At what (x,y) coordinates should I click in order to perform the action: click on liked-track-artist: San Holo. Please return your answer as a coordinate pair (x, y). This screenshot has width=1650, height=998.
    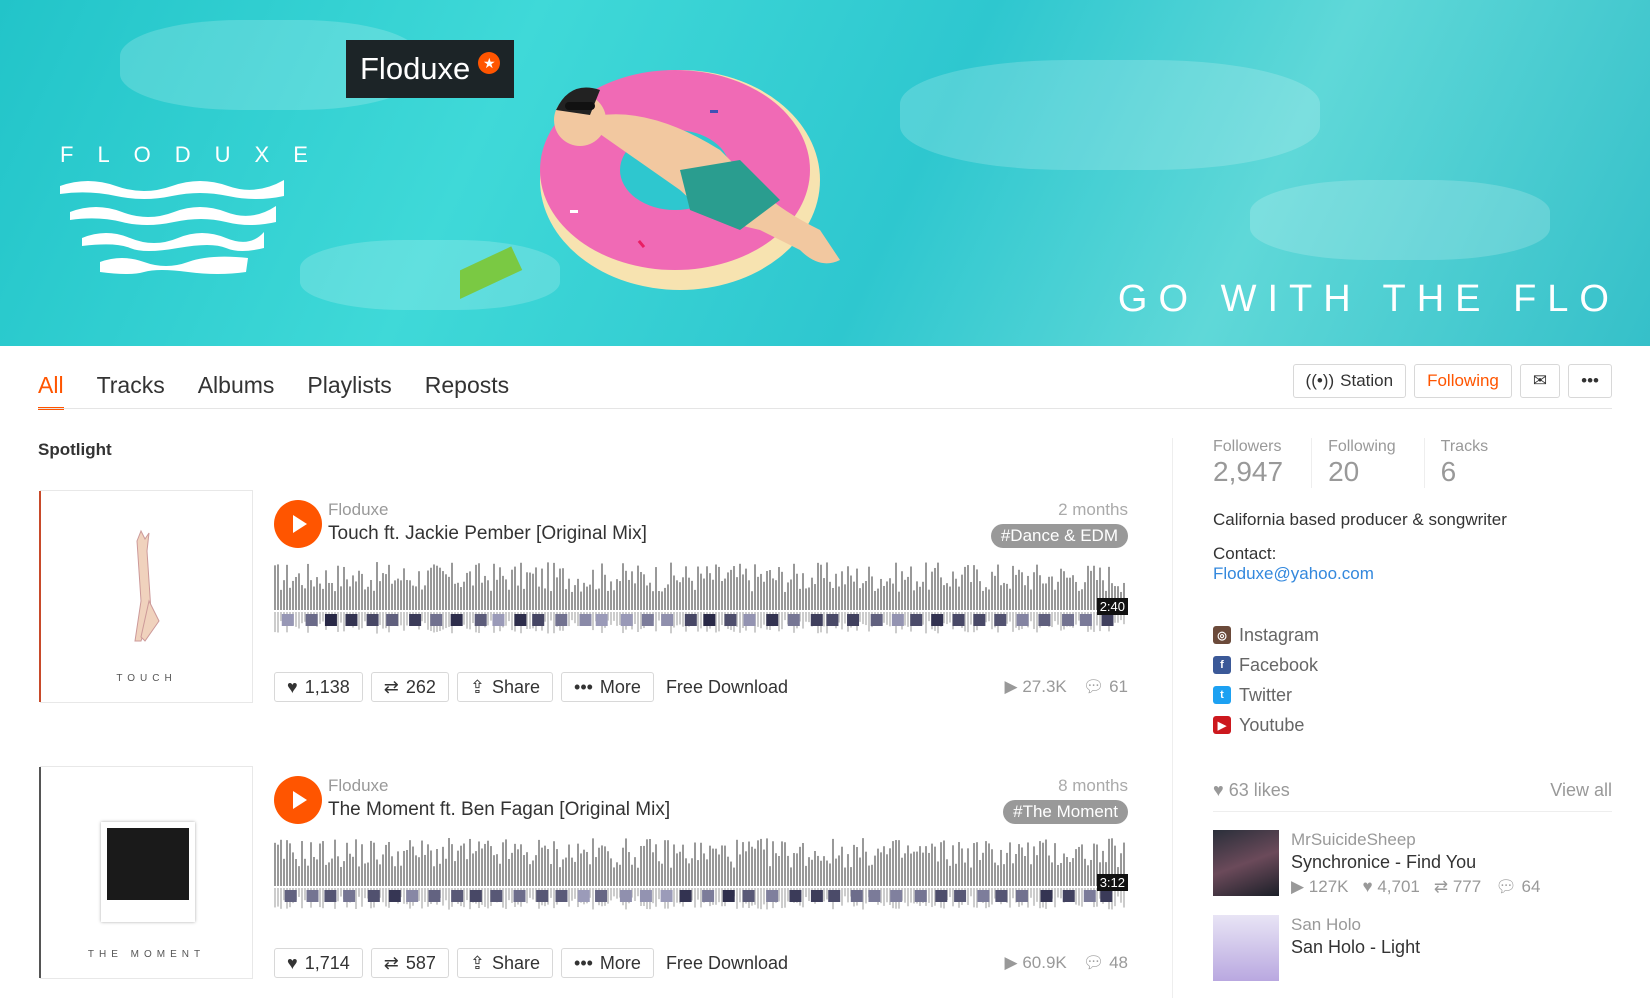
    Looking at the image, I should click on (1355, 925).